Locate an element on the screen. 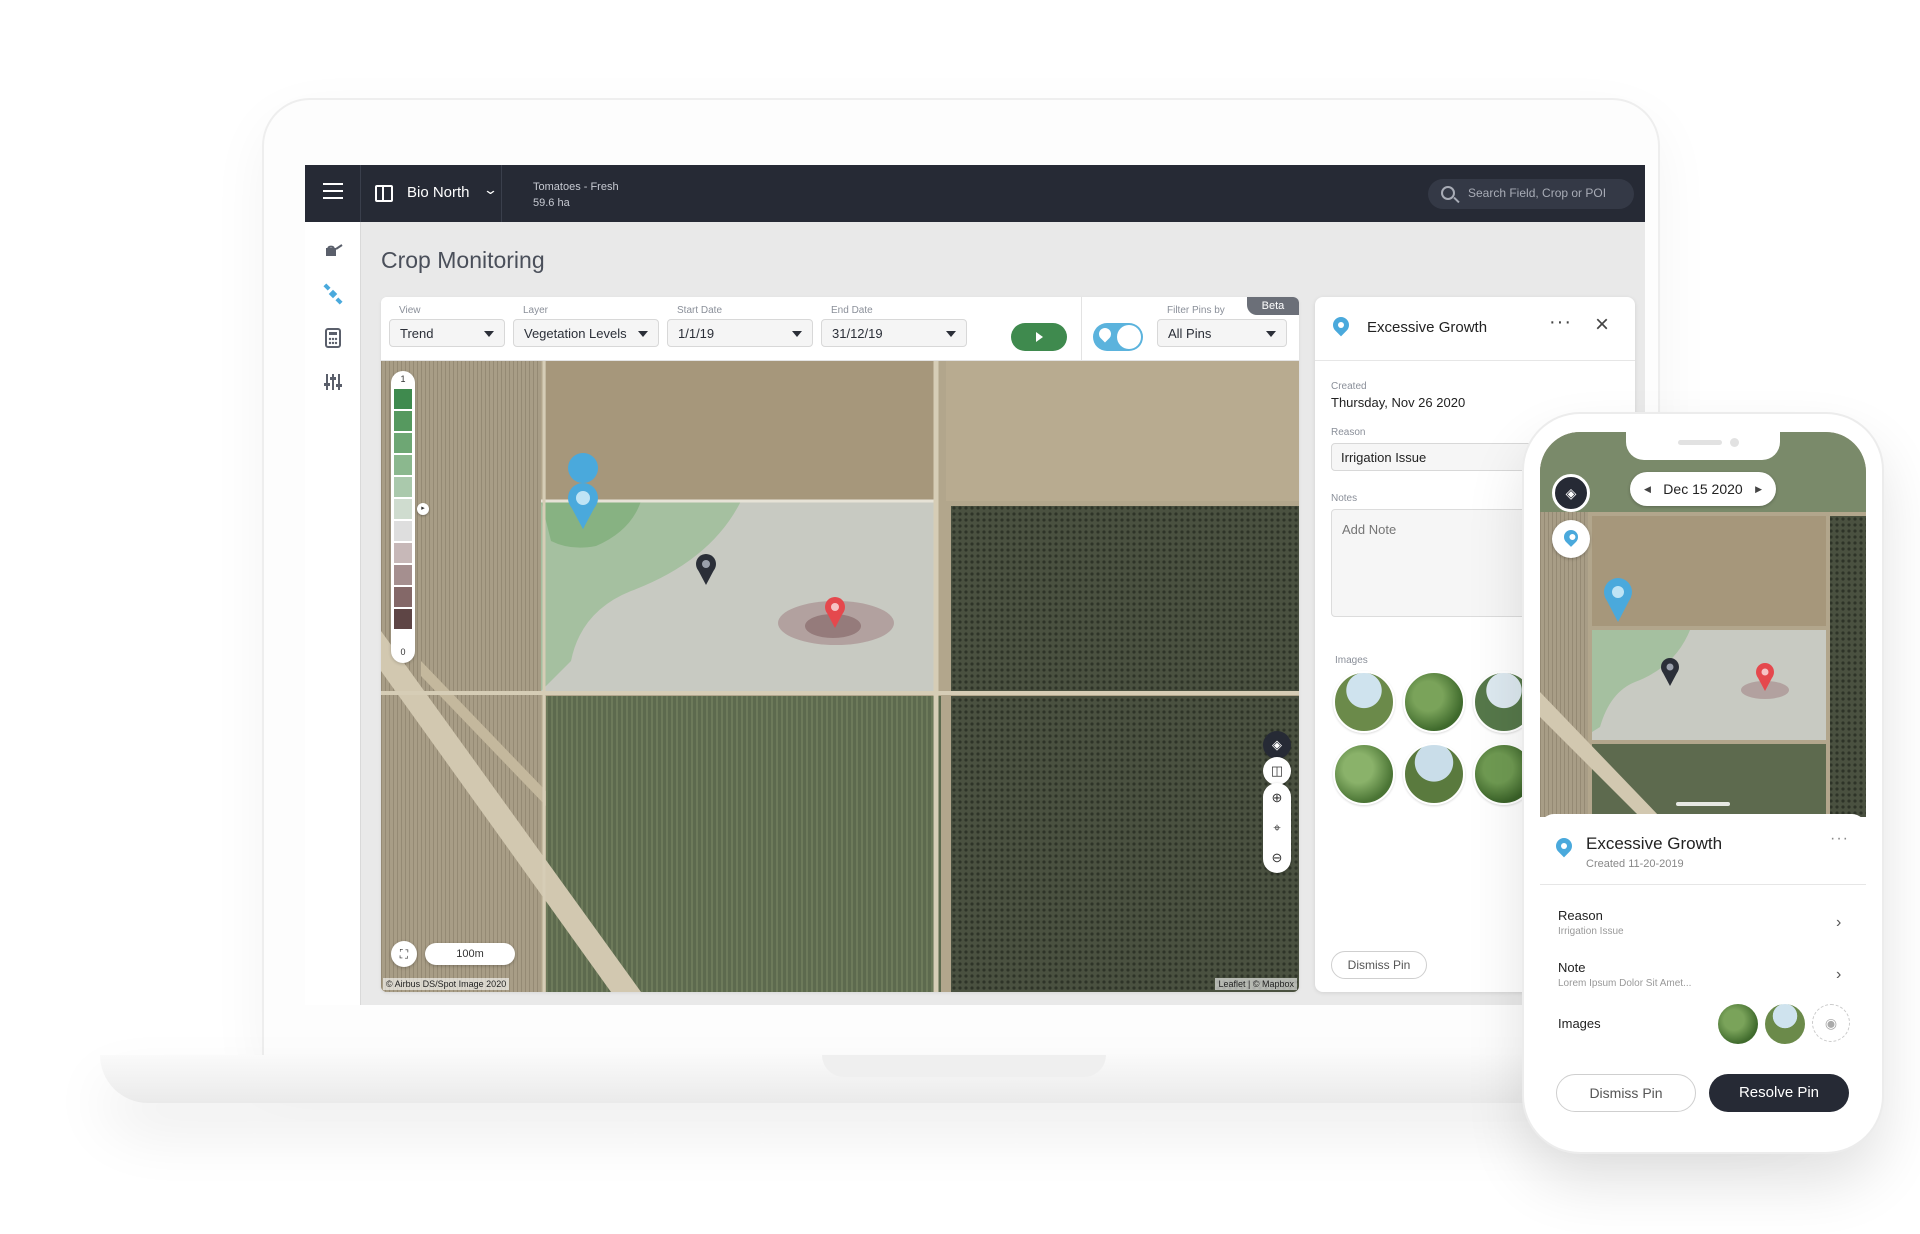 This screenshot has width=1920, height=1234. reason-value: Irrigation Issue is located at coordinates (1591, 931).